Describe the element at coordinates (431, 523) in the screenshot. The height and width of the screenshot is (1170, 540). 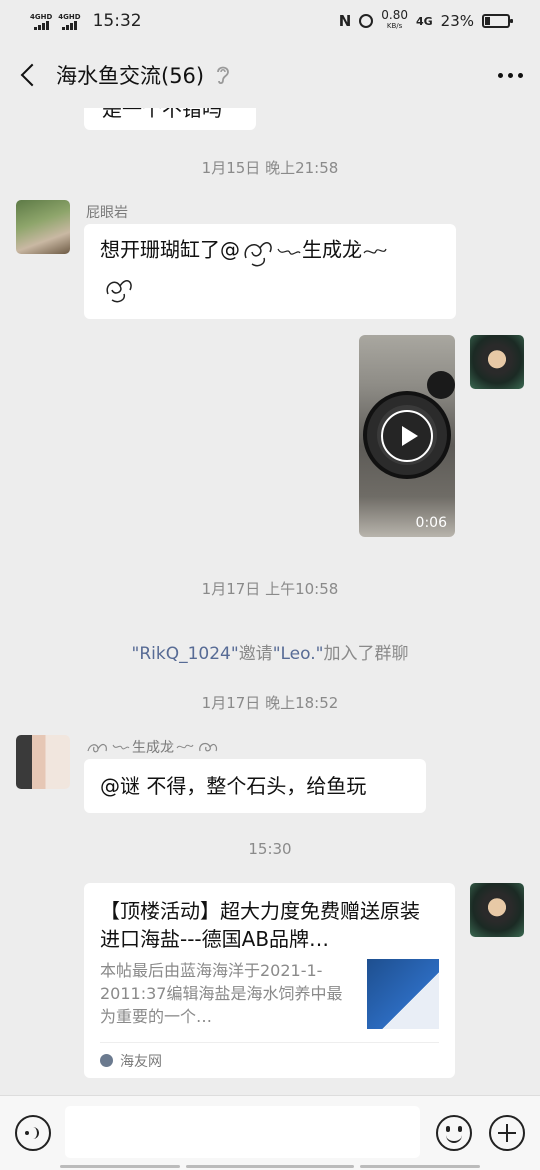
I see `video-duration: 0:06` at that location.